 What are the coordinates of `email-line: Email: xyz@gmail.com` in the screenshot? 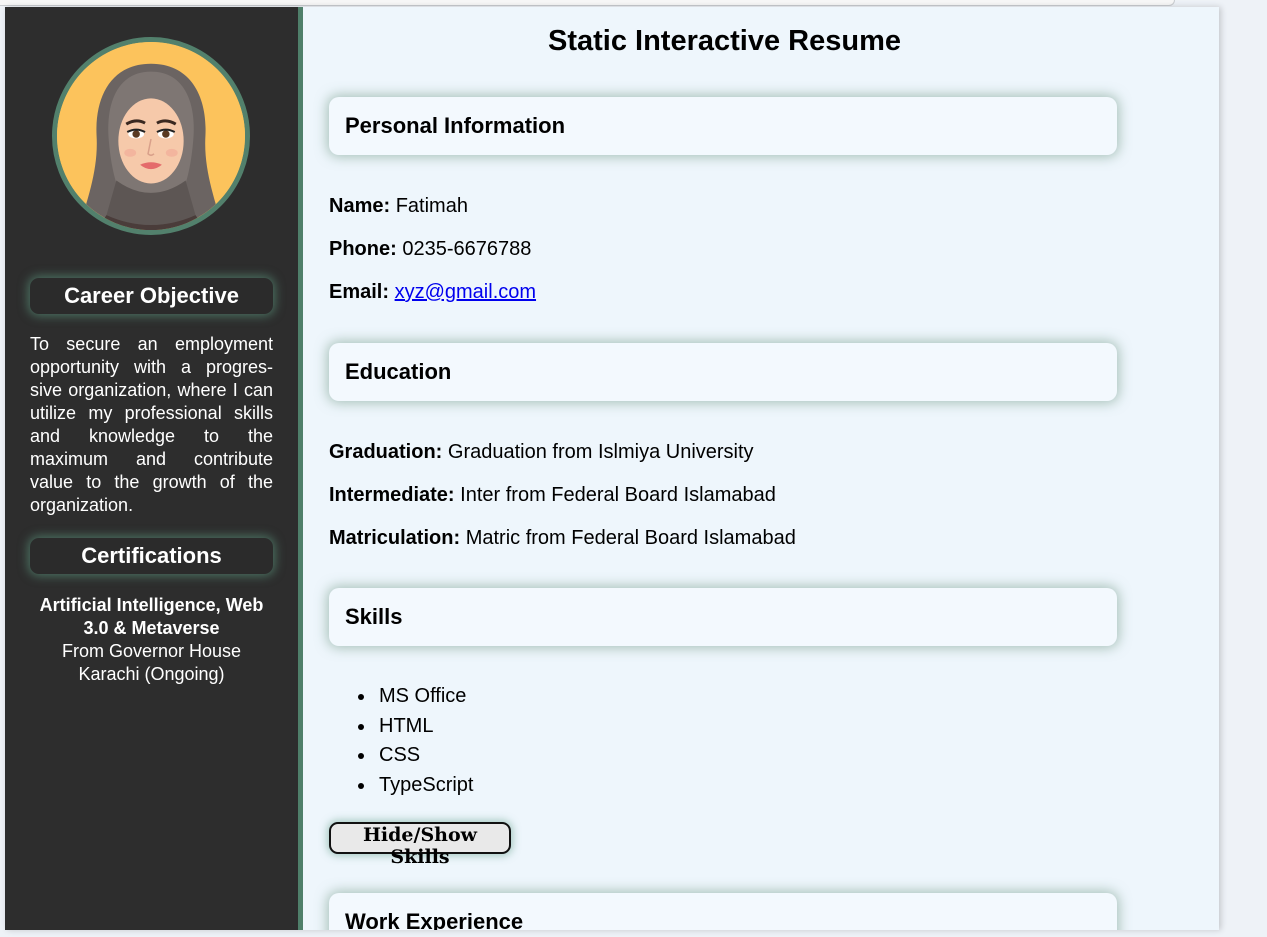 It's located at (432, 292).